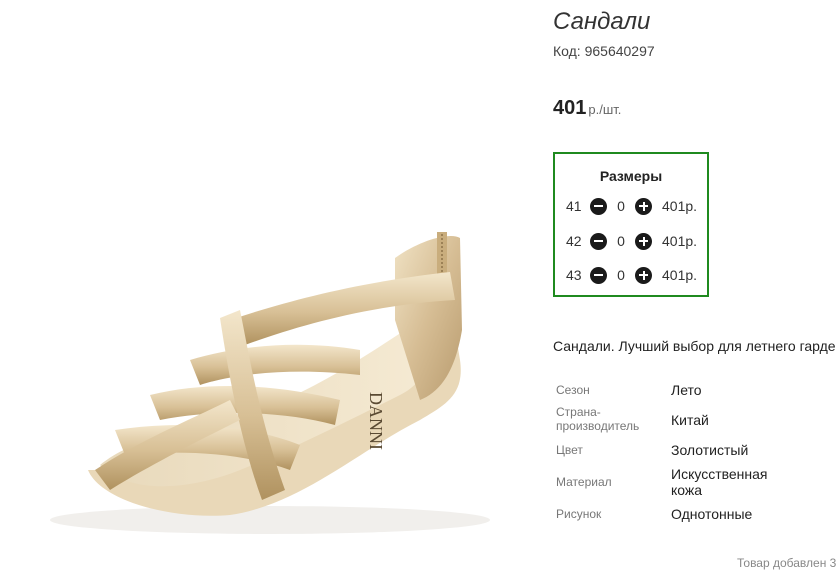 The height and width of the screenshot is (587, 838). Describe the element at coordinates (710, 450) in the screenshot. I see `property-value-color: Золотистый` at that location.